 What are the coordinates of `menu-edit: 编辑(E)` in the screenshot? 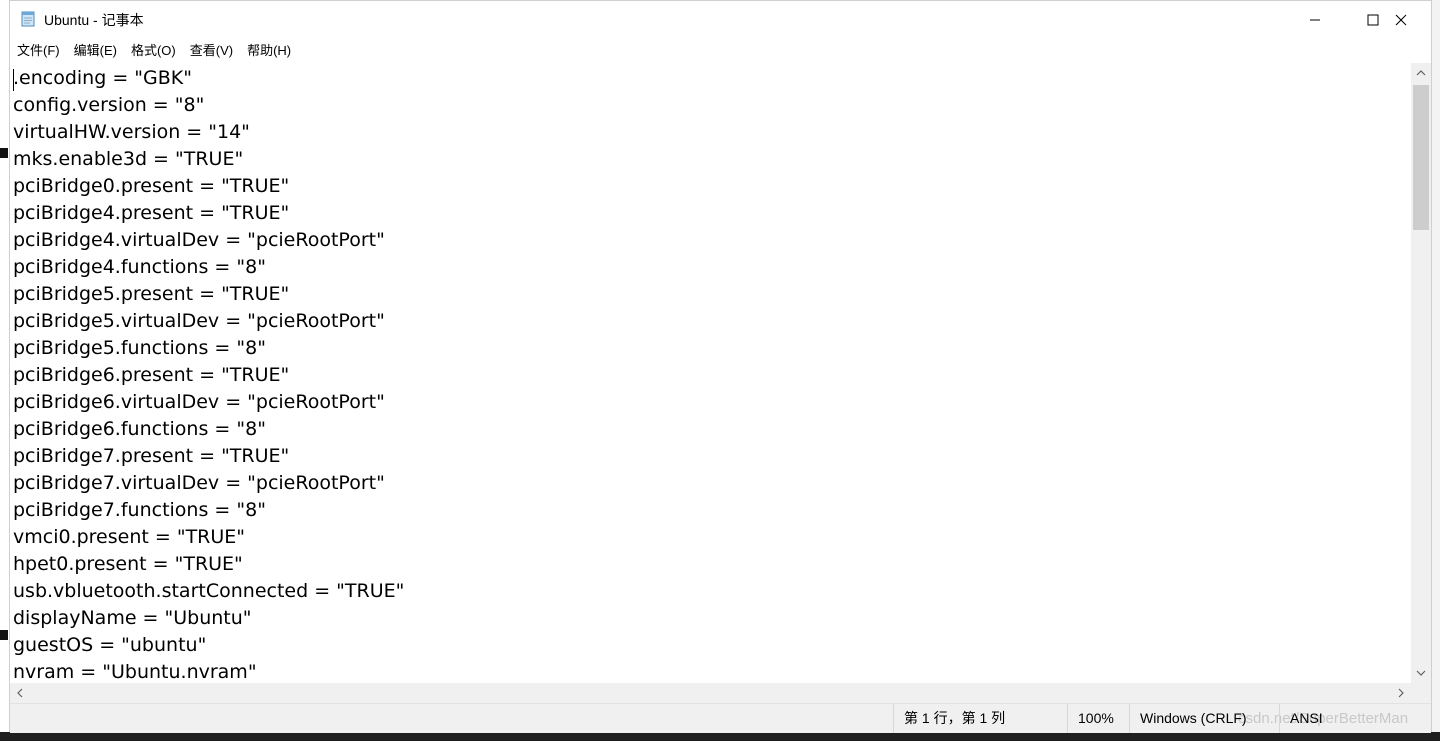 It's located at (95, 51).